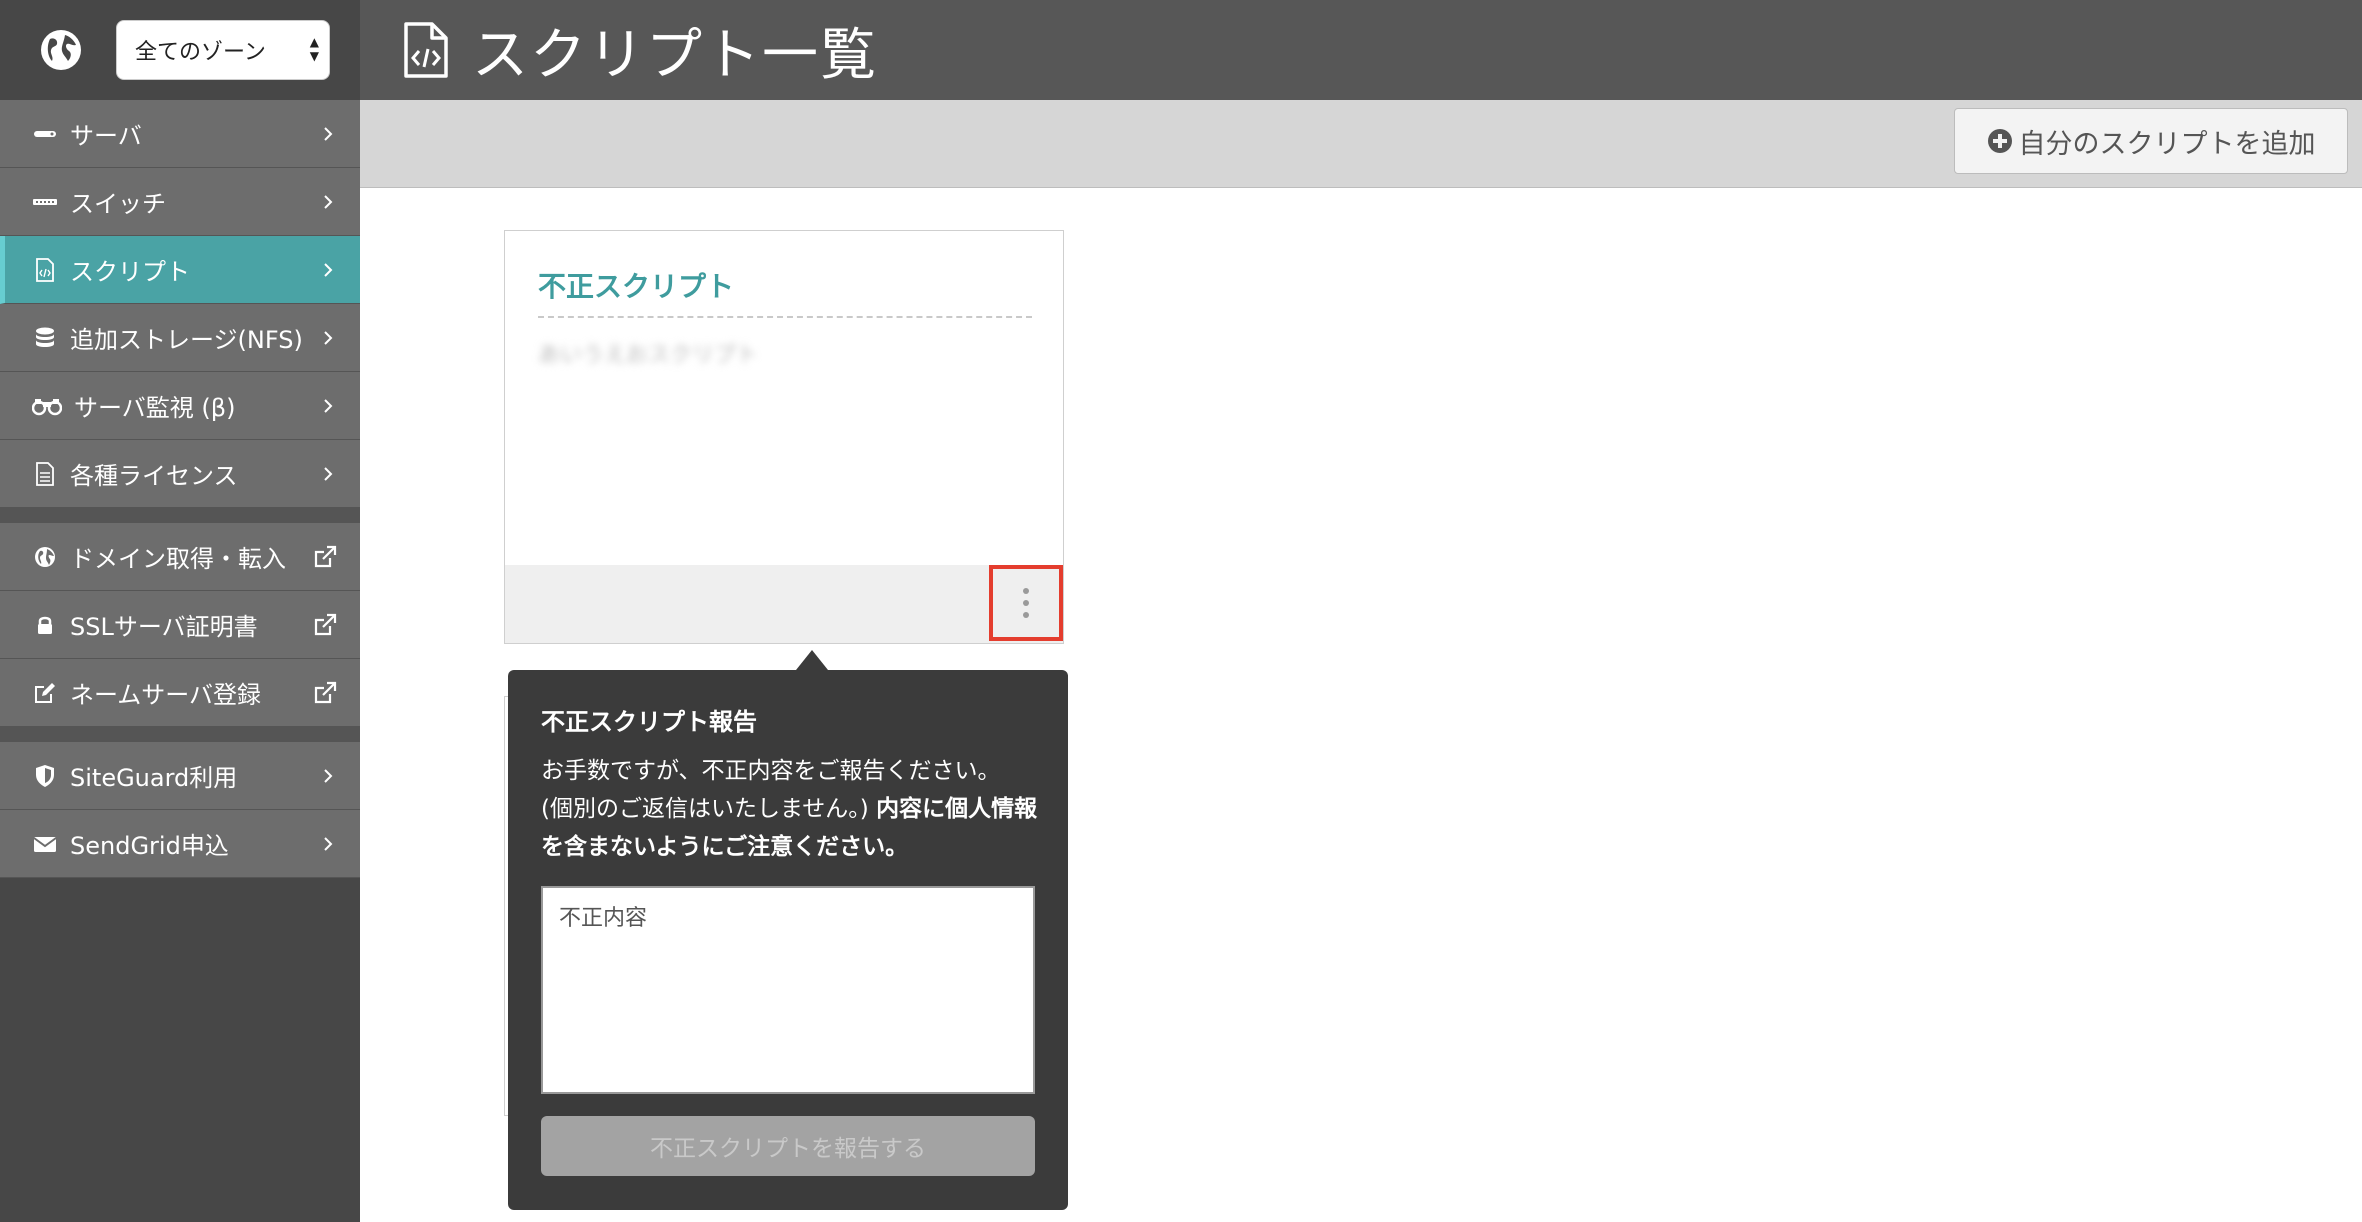 This screenshot has width=2362, height=1222. What do you see at coordinates (180, 134) in the screenshot?
I see `sidebar-item-server: サーバ` at bounding box center [180, 134].